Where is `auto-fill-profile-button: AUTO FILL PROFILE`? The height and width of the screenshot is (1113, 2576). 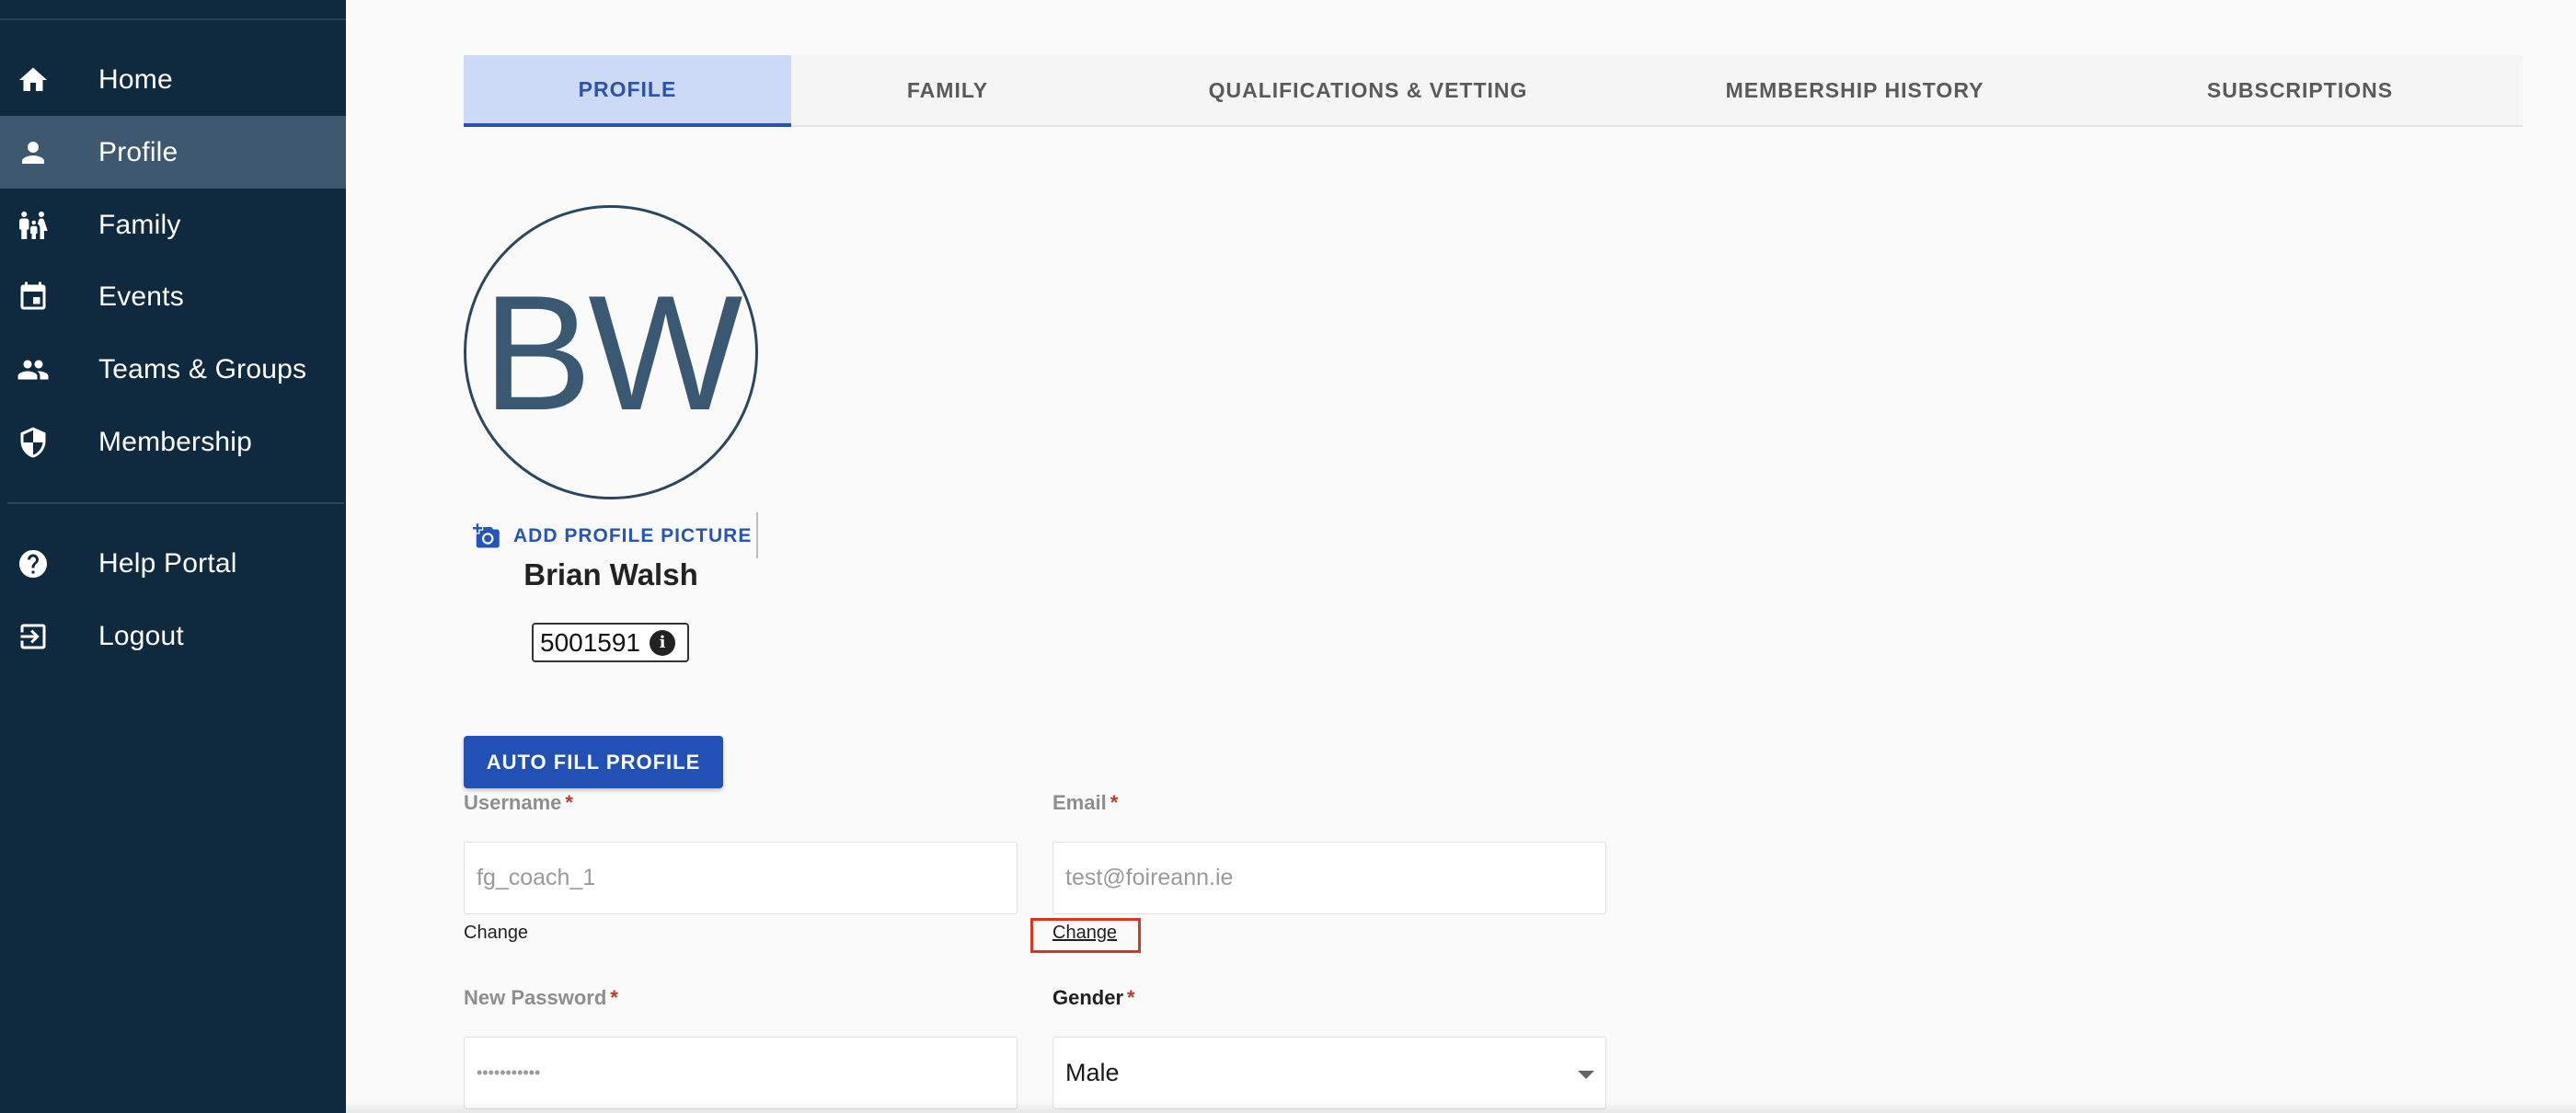 auto-fill-profile-button: AUTO FILL PROFILE is located at coordinates (593, 762).